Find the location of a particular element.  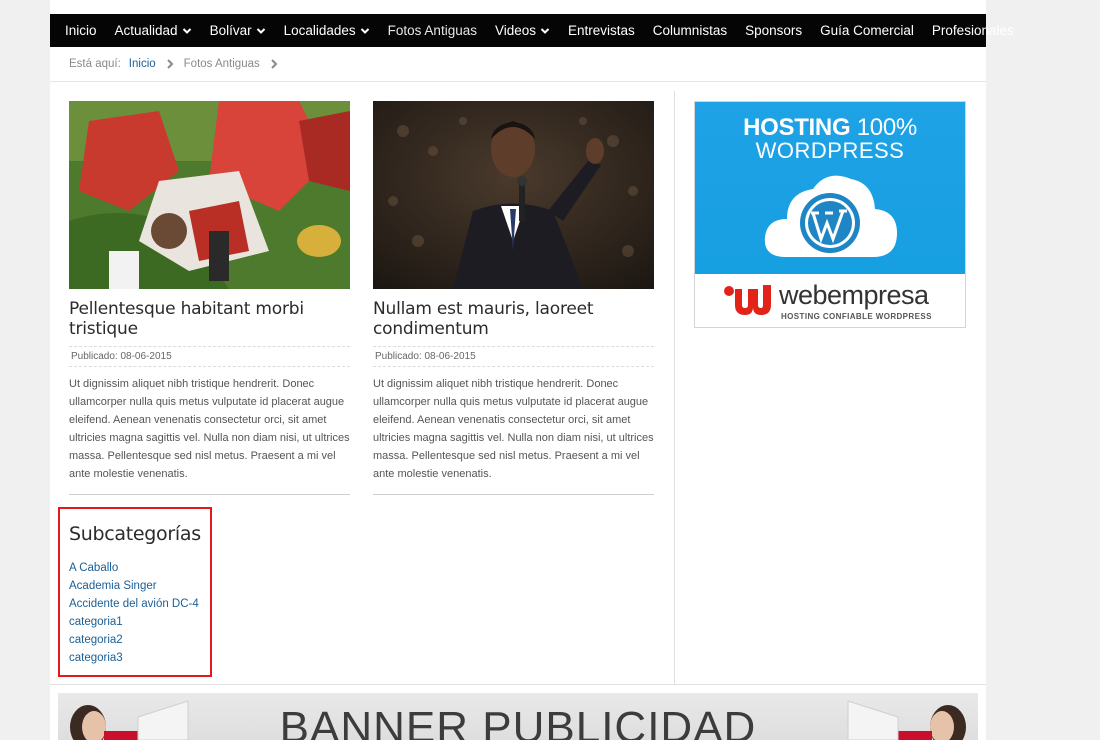

megaphone-person-right-icon is located at coordinates (906, 720).